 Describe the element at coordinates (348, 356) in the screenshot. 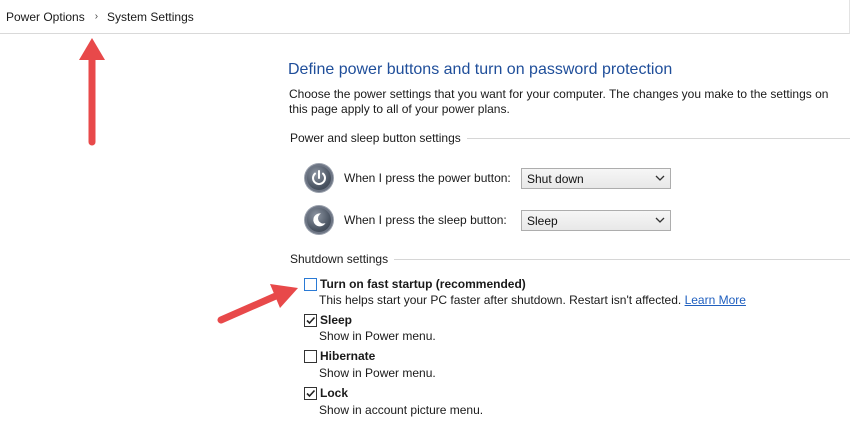

I see `hibernate-title: Hibernate` at that location.